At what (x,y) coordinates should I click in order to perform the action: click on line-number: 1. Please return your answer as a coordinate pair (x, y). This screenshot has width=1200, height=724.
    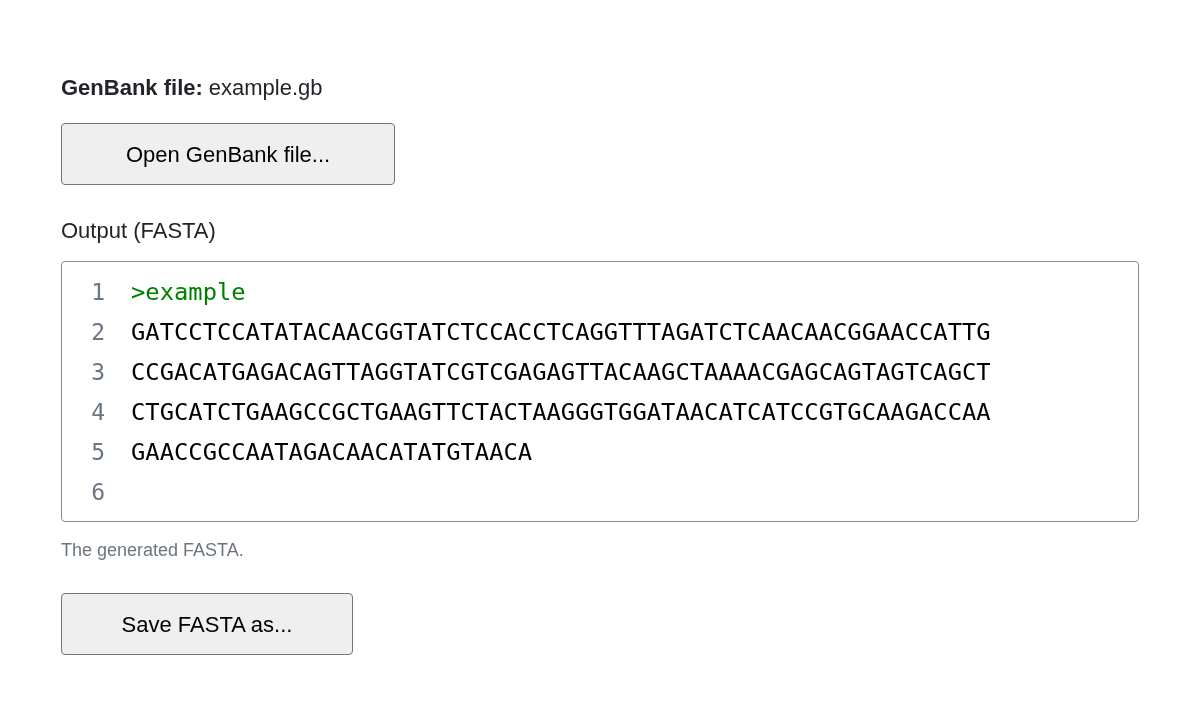
    Looking at the image, I should click on (98, 292).